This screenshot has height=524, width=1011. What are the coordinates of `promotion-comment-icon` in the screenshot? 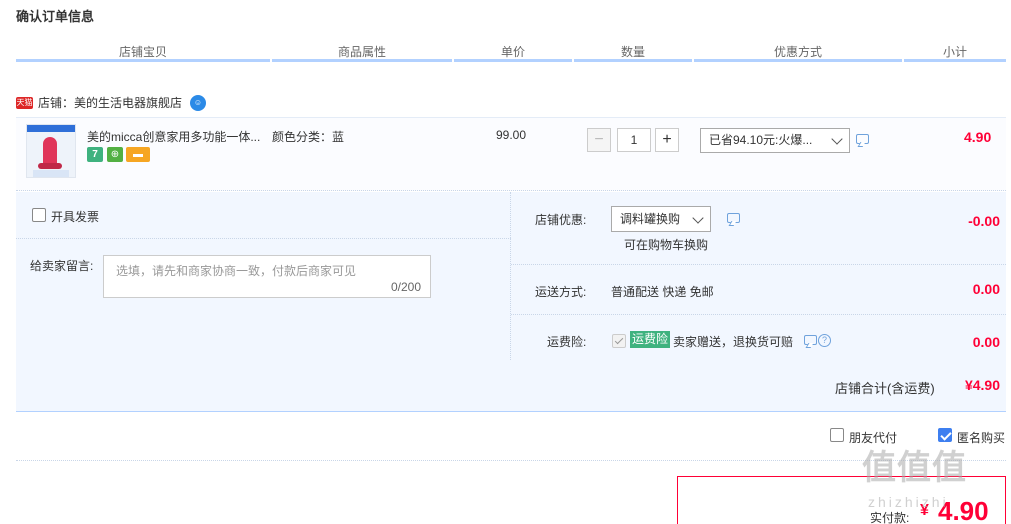 It's located at (862, 139).